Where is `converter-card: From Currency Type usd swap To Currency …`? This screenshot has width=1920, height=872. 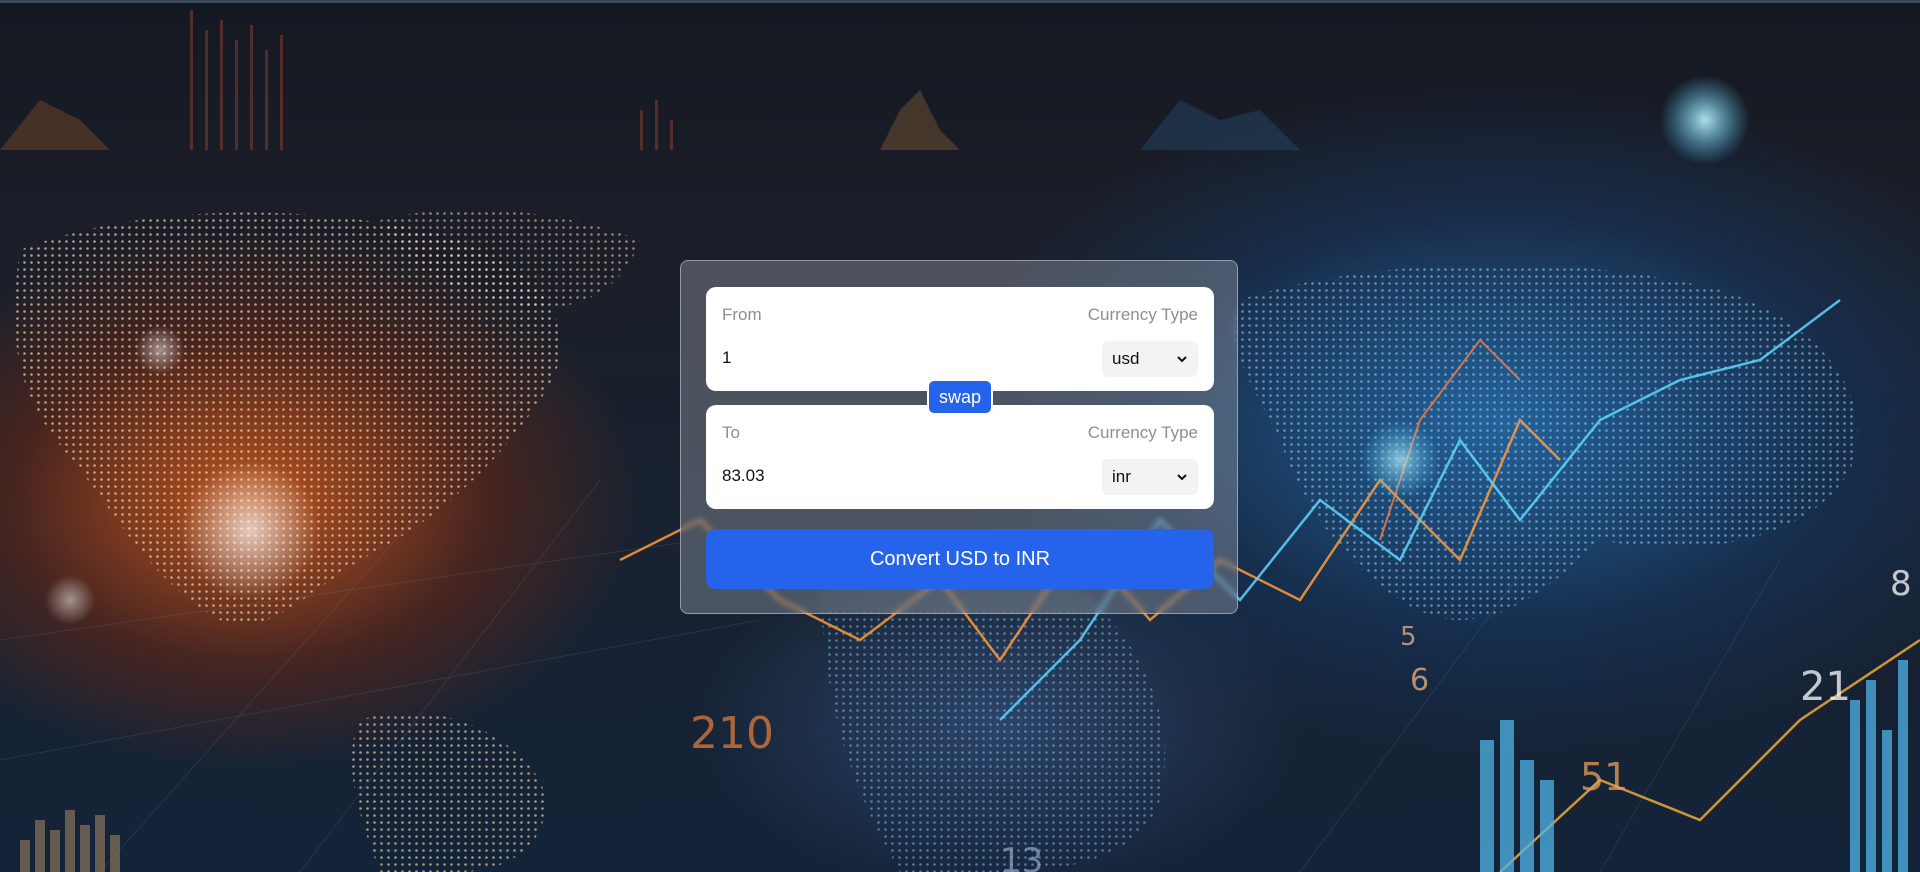
converter-card: From Currency Type usd swap To Currency … is located at coordinates (959, 437).